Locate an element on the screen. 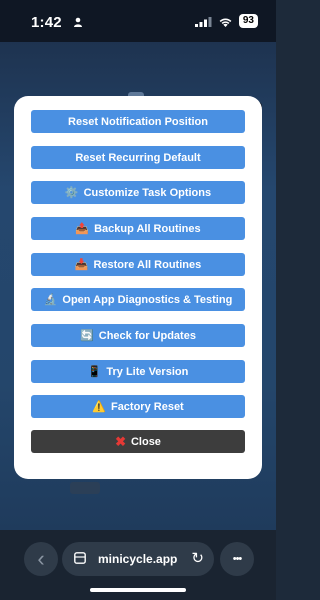 This screenshot has width=320, height=600. tray-upload-icon: 📤 is located at coordinates (82, 229).